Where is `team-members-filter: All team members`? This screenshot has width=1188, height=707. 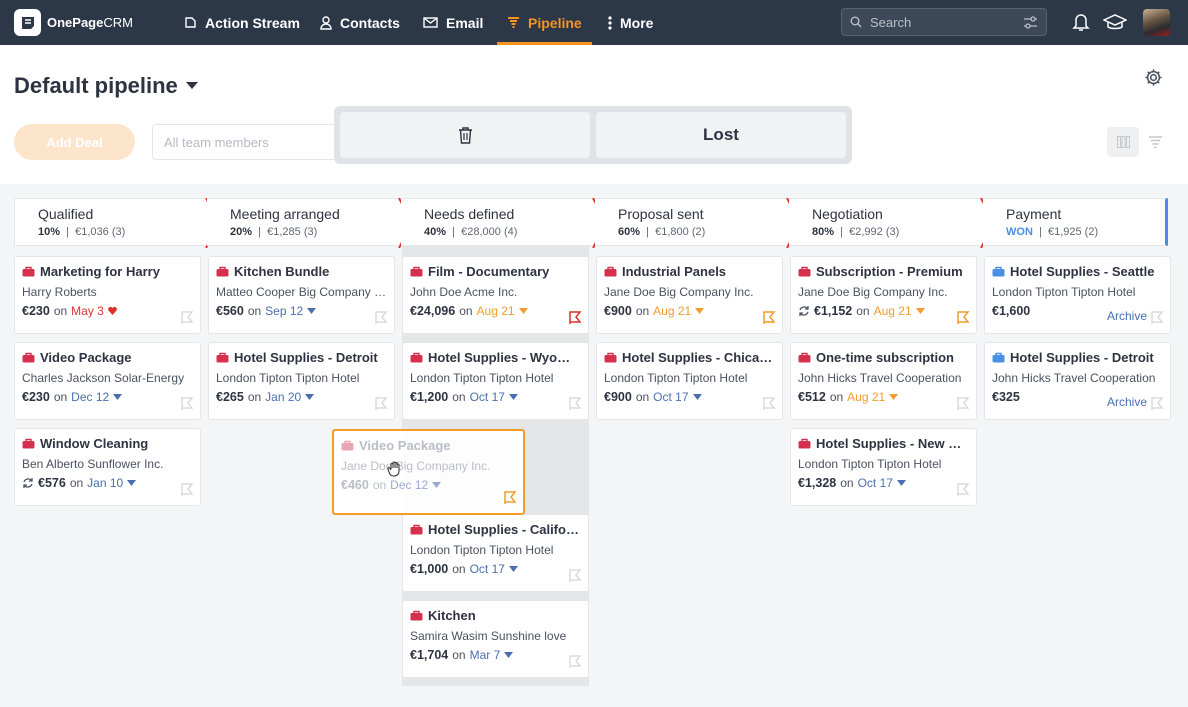
team-members-filter: All team members is located at coordinates (247, 142).